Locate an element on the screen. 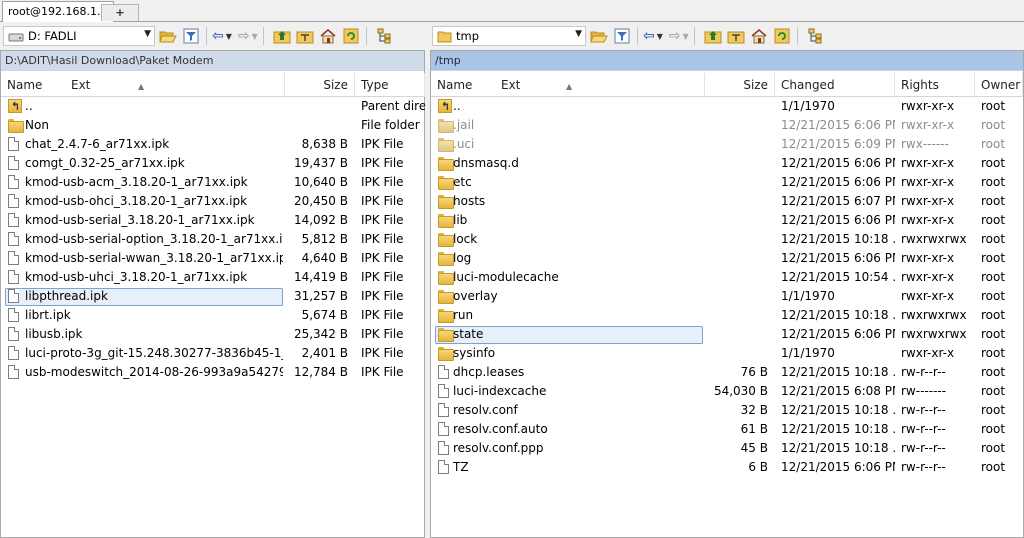 The height and width of the screenshot is (538, 1024). file-rights: rw-r--r-- is located at coordinates (923, 410).